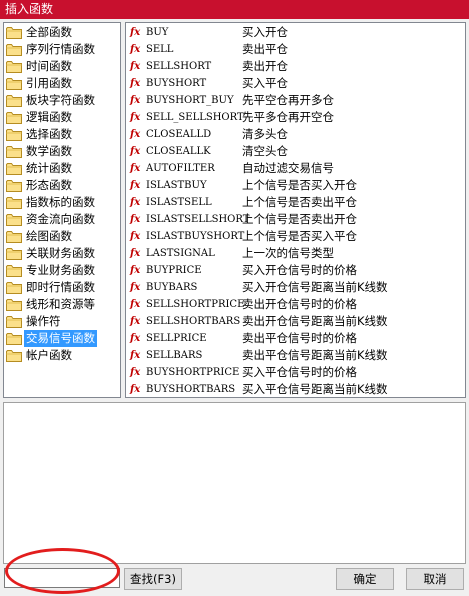 The image size is (469, 596). I want to click on category-item: 序列行情函数, so click(51, 49).